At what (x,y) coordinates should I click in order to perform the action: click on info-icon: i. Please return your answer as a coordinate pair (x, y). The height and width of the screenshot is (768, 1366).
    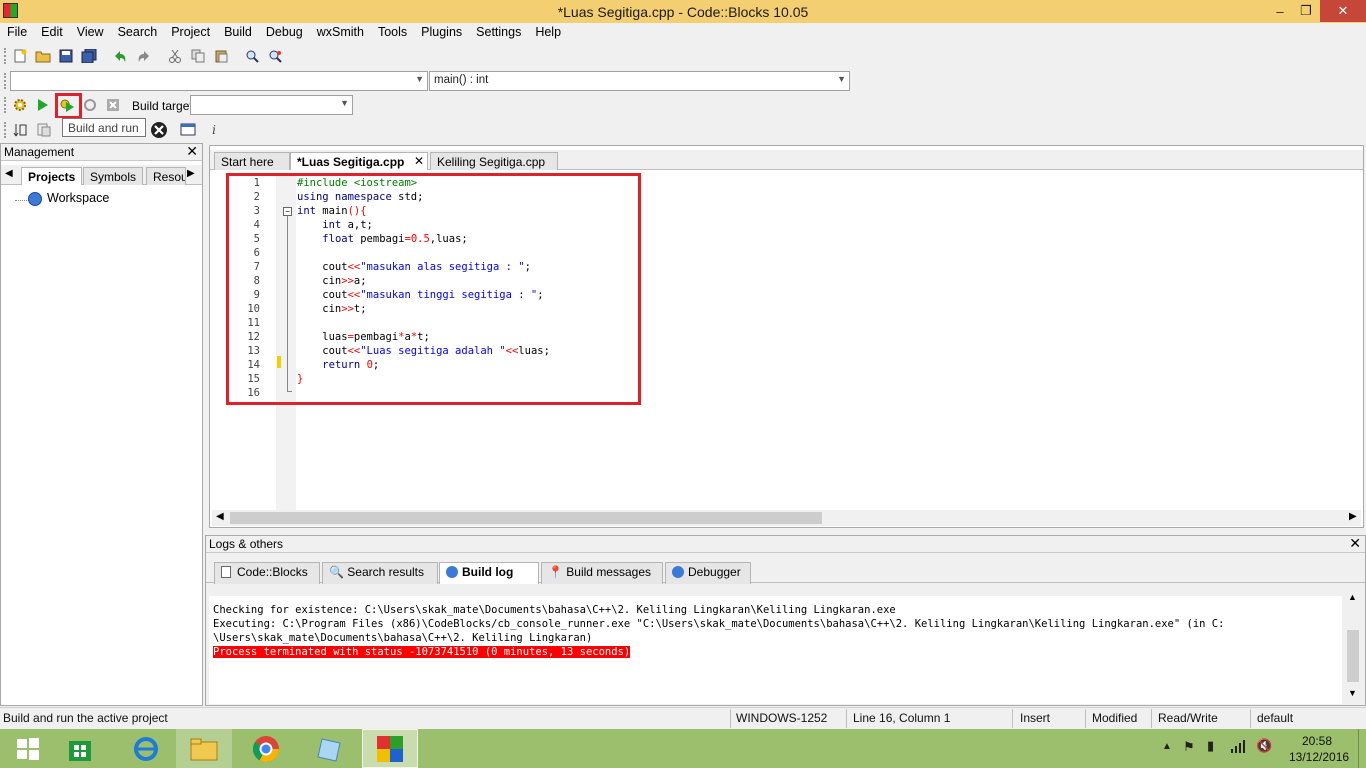
    Looking at the image, I should click on (214, 130).